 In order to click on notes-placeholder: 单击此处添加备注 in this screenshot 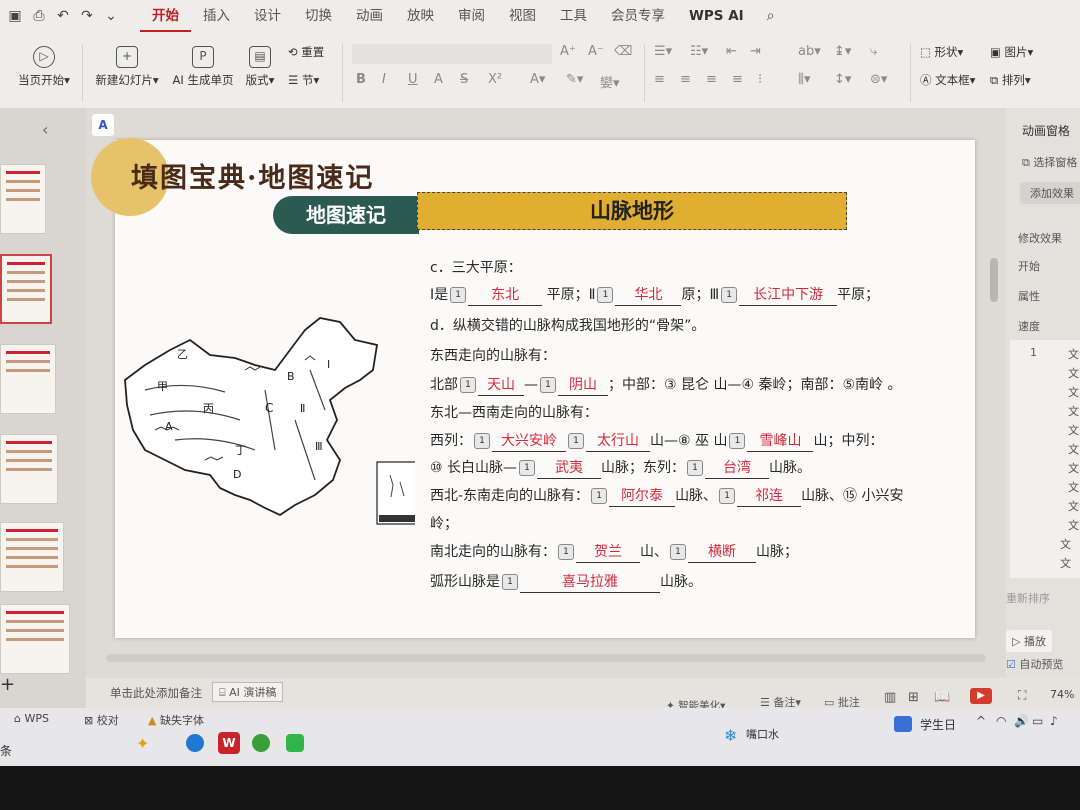, I will do `click(156, 693)`.